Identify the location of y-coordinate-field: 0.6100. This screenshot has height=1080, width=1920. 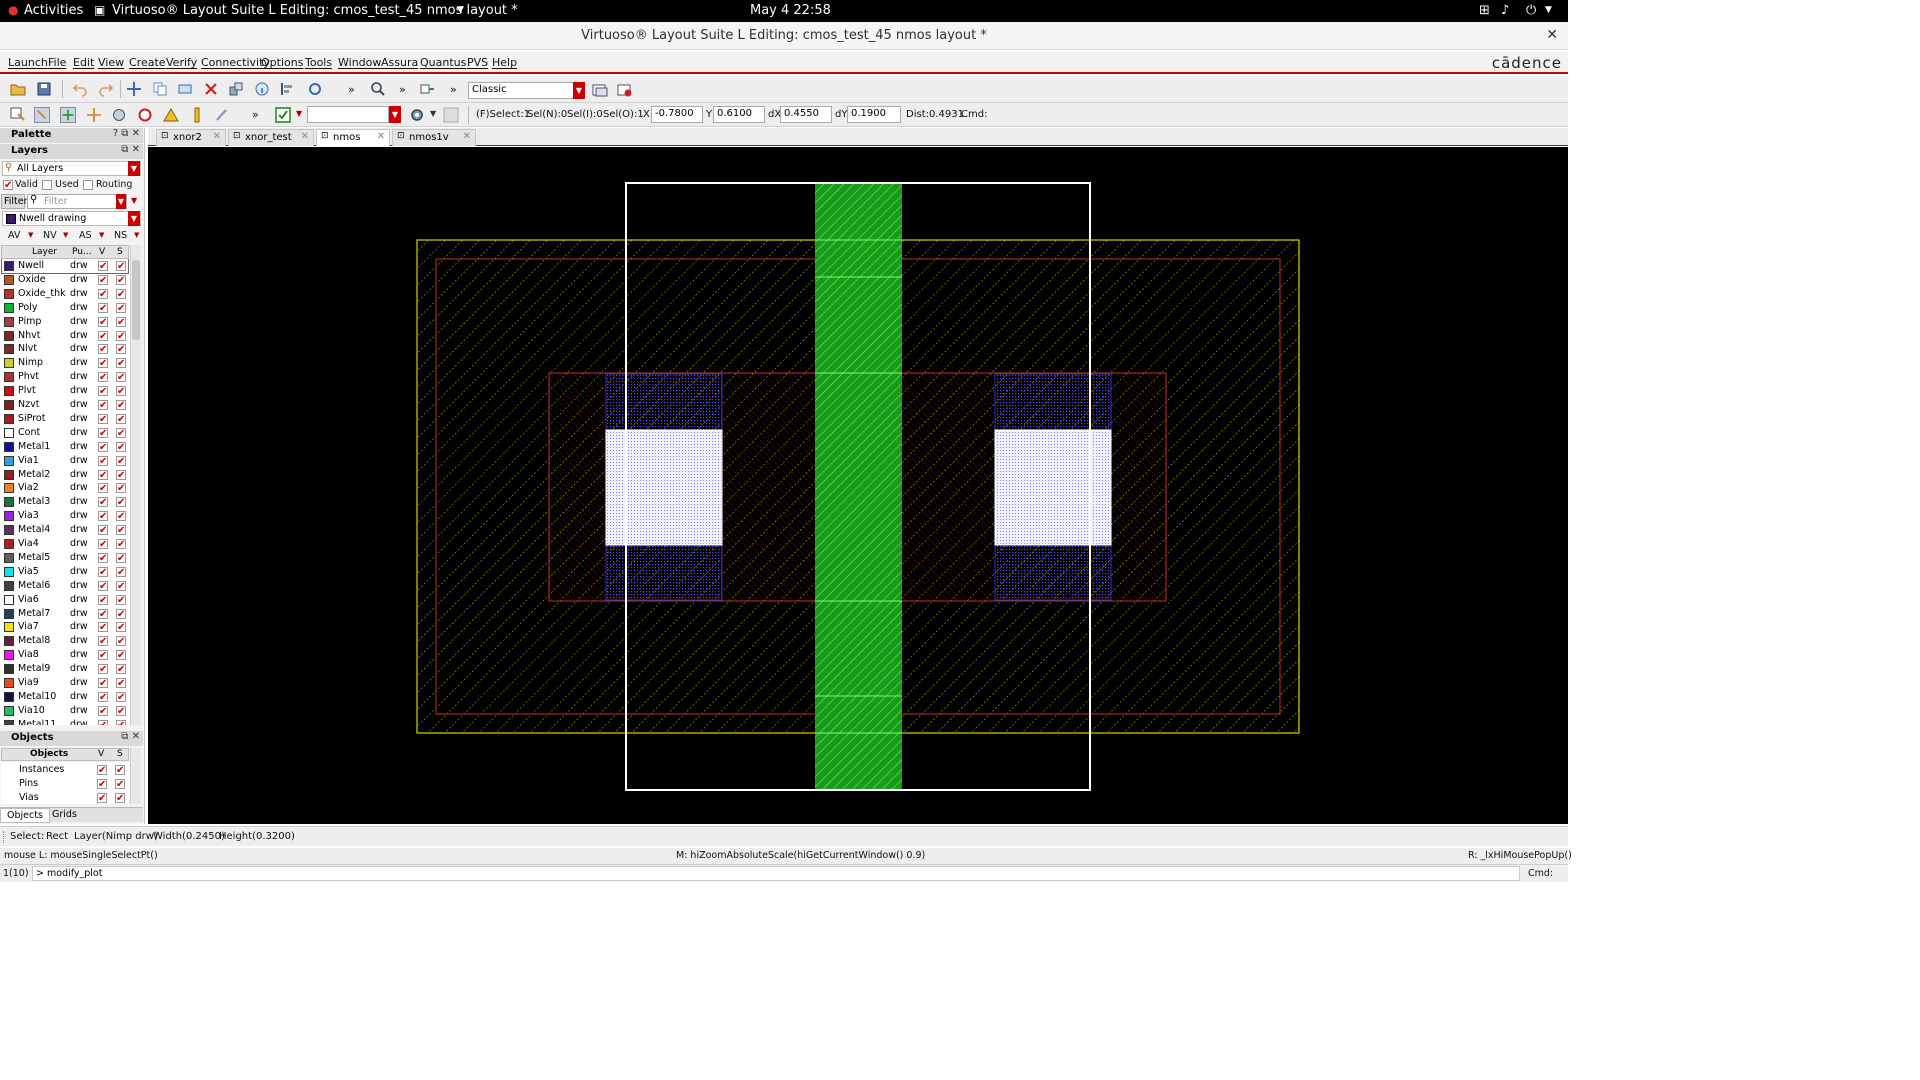
(739, 114).